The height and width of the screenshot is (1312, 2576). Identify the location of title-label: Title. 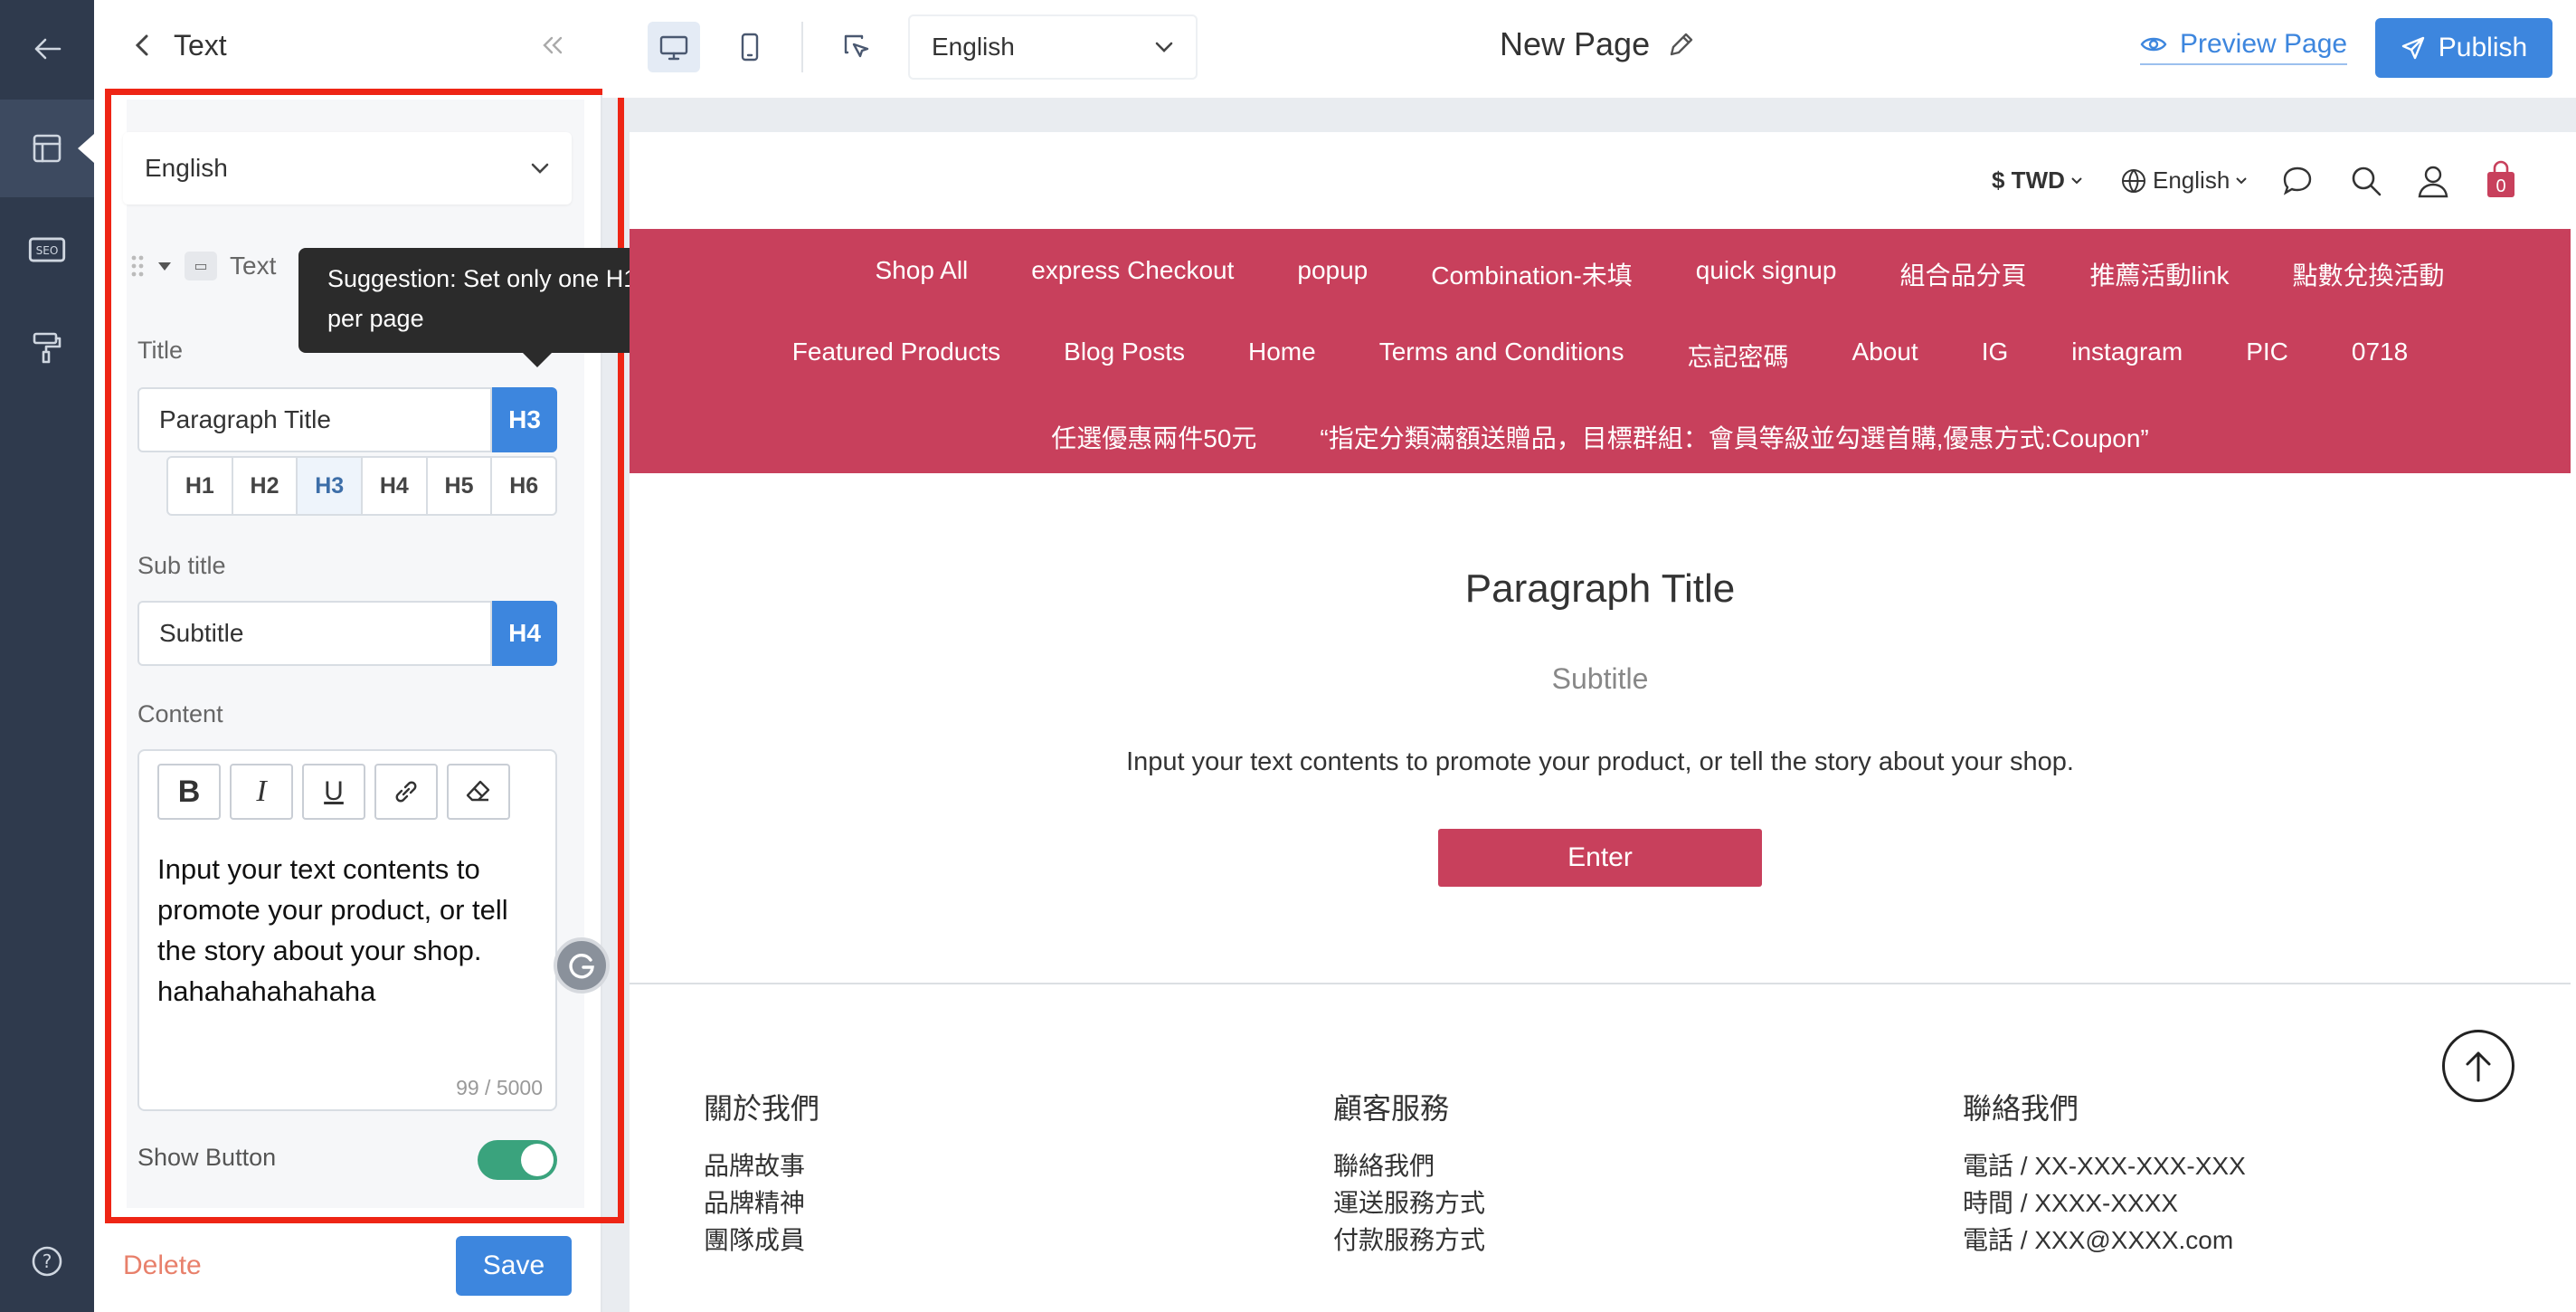
(160, 350).